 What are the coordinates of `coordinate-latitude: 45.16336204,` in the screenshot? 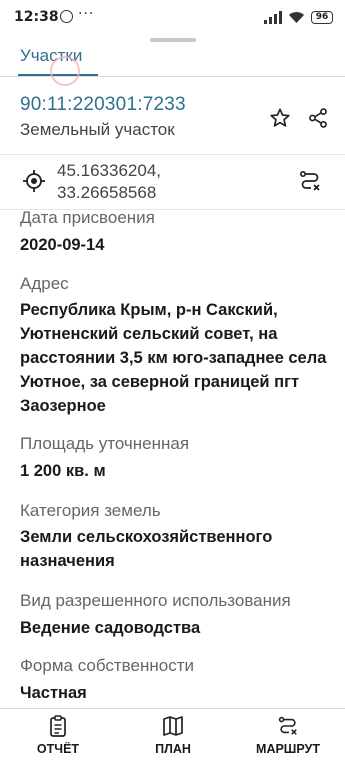 It's located at (109, 170).